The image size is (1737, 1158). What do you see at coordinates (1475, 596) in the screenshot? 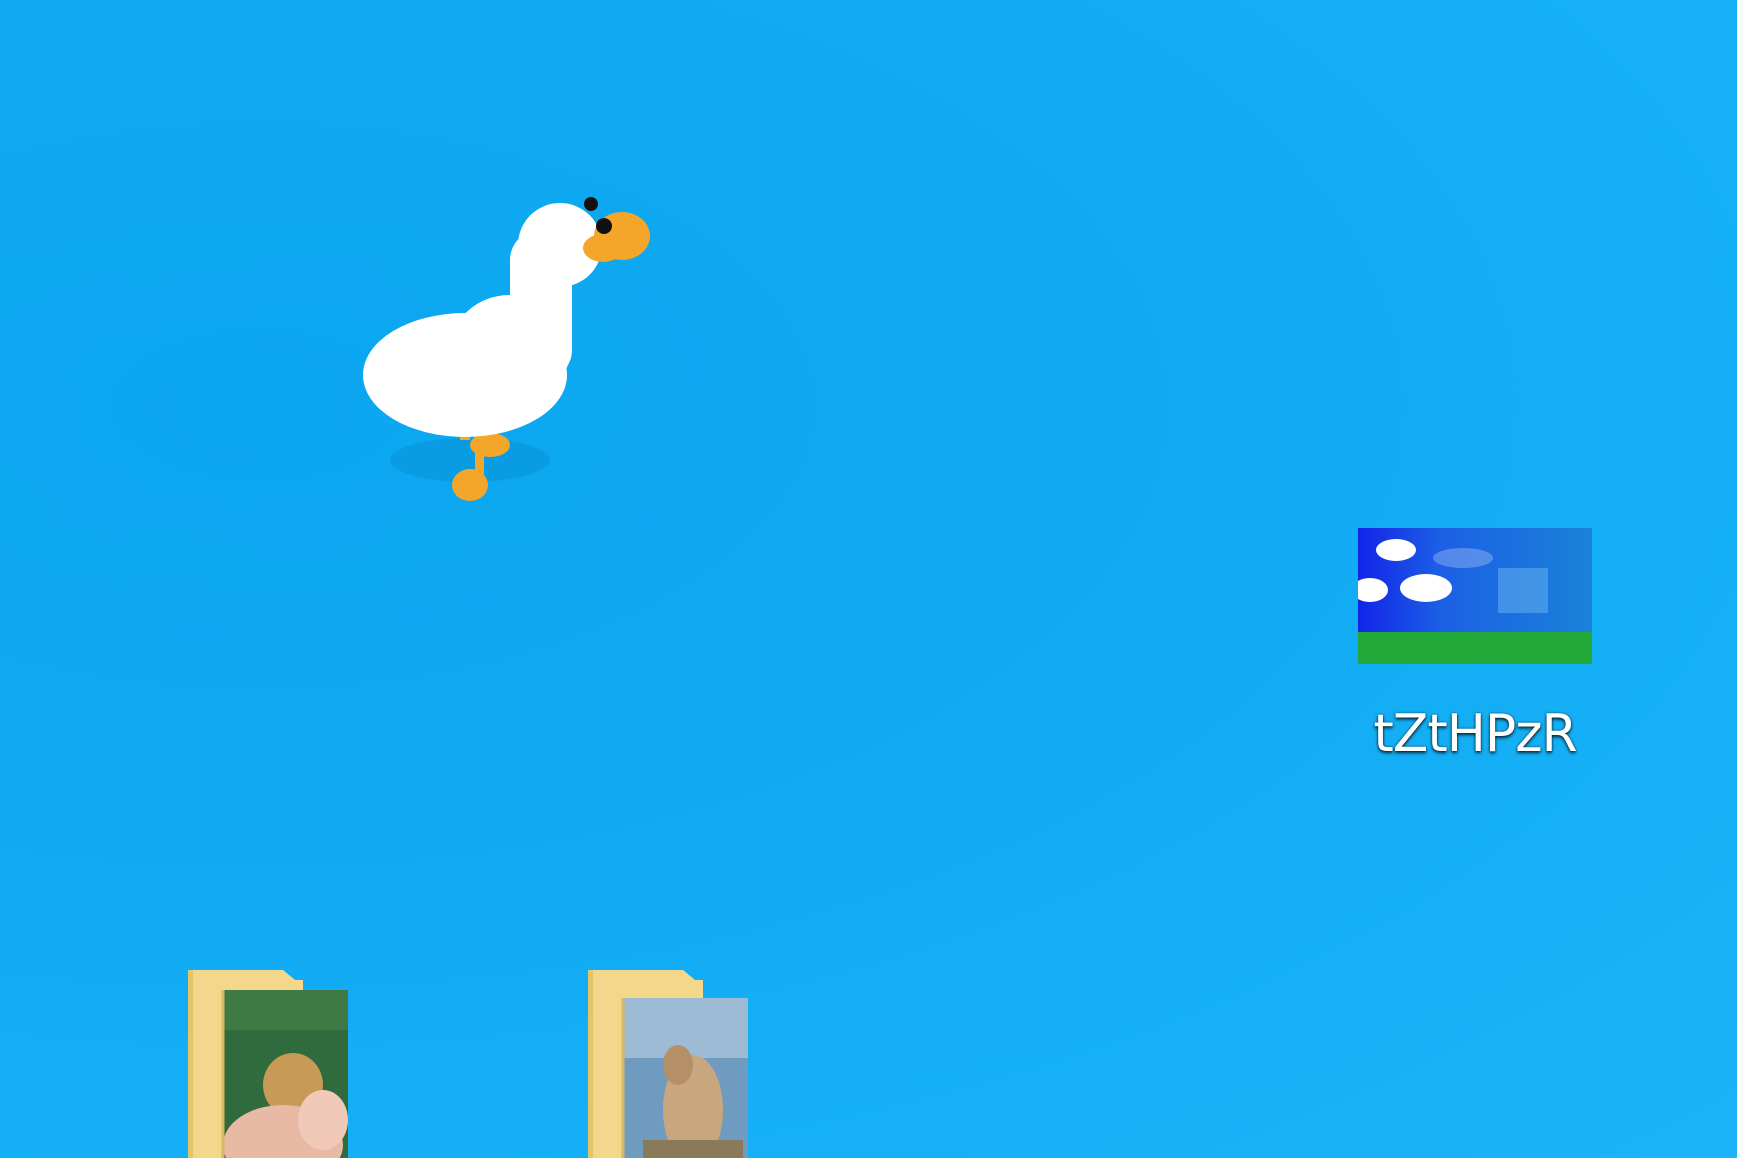
I see `image-file-thumbnail-icon` at bounding box center [1475, 596].